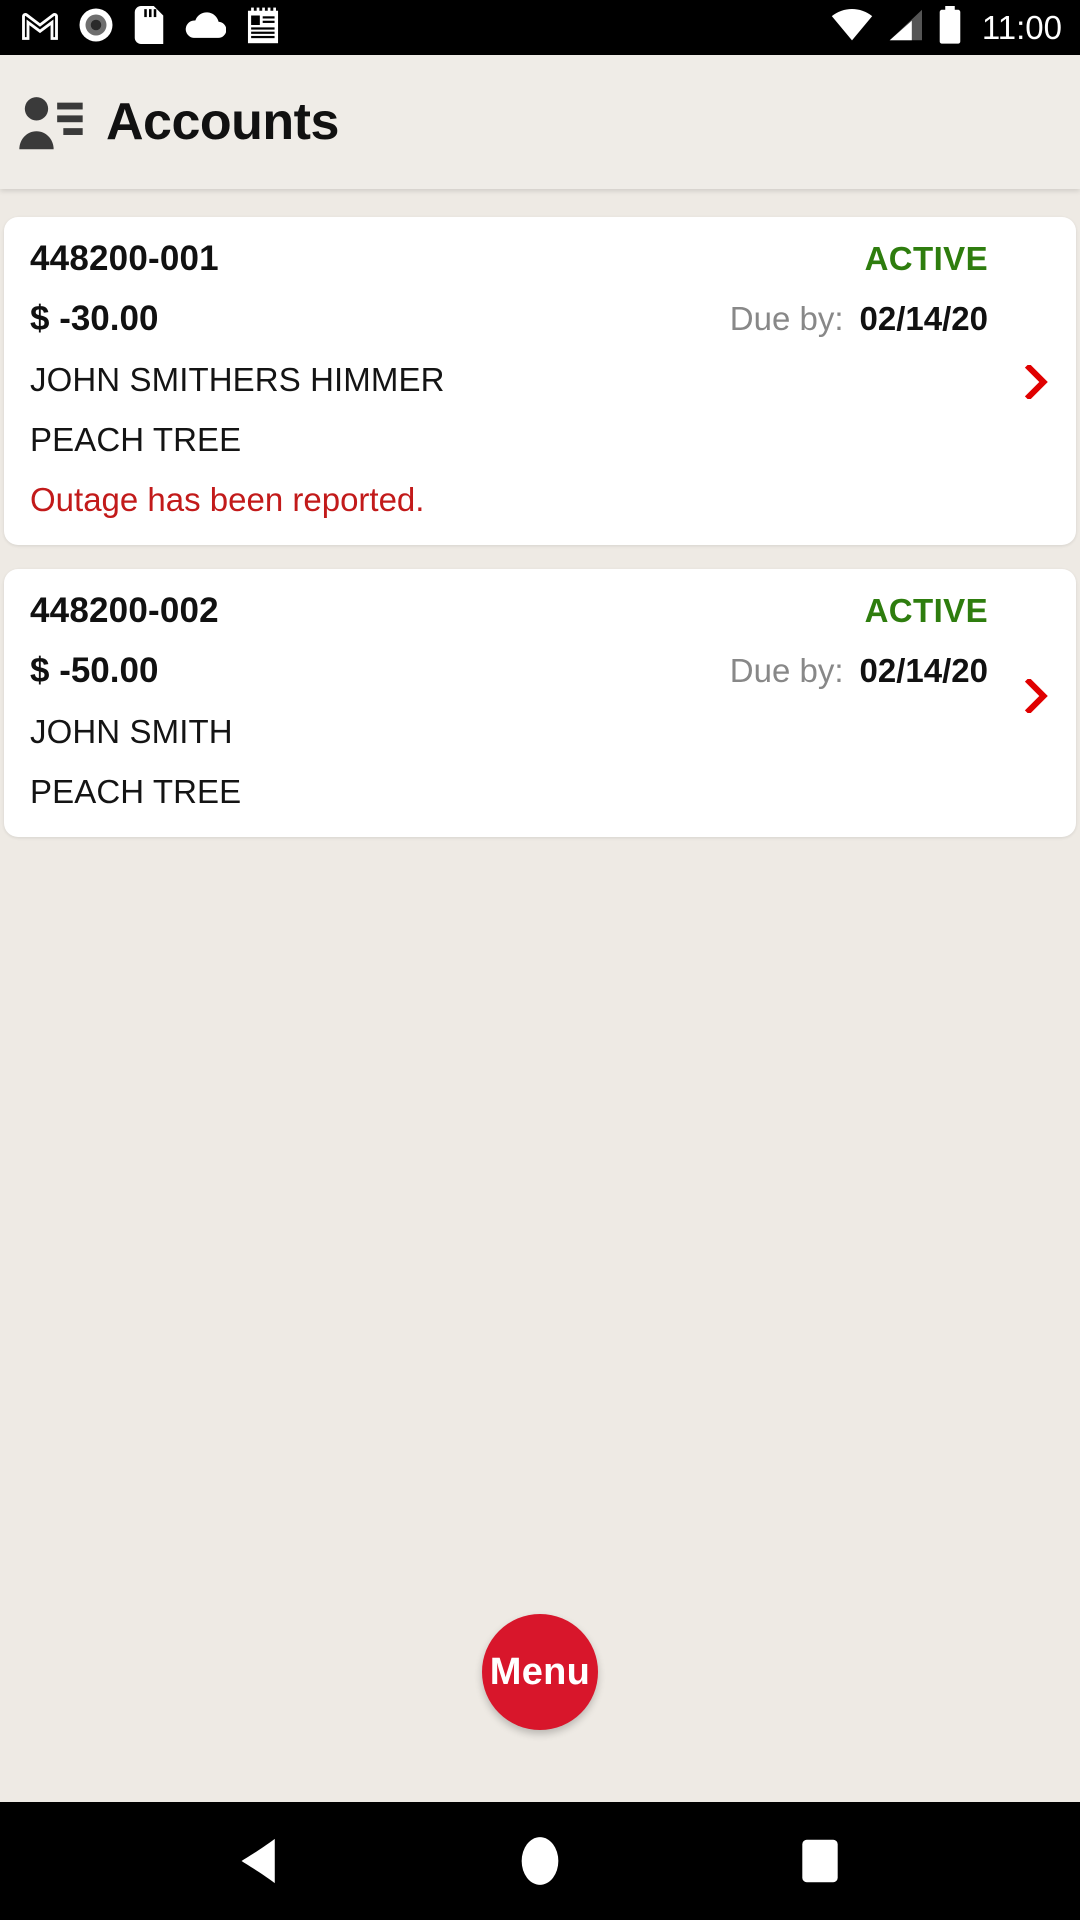 This screenshot has width=1080, height=1920. Describe the element at coordinates (205, 27) in the screenshot. I see `cloud-icon` at that location.